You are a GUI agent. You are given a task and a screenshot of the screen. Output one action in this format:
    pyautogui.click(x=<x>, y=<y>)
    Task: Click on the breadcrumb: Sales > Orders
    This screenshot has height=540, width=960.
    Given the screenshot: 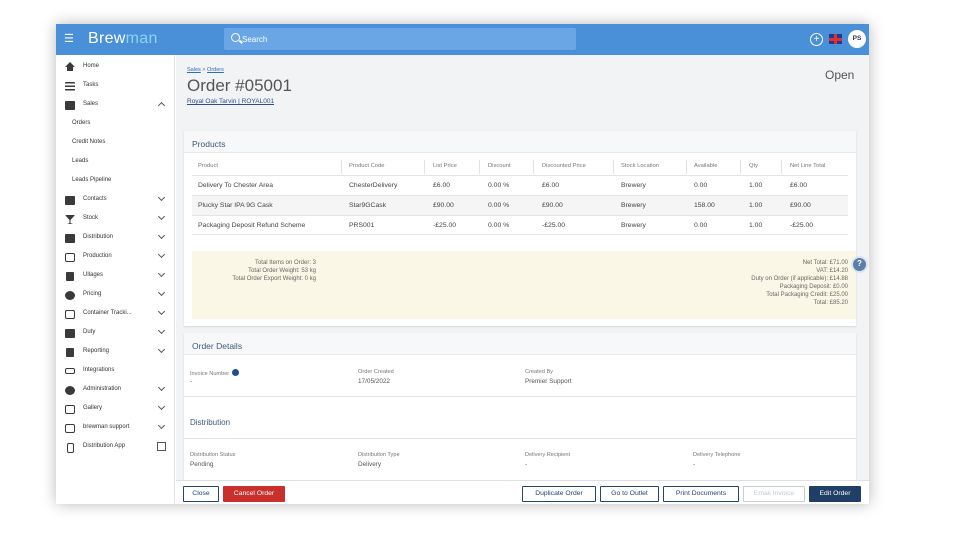 What is the action you would take?
    pyautogui.click(x=205, y=70)
    